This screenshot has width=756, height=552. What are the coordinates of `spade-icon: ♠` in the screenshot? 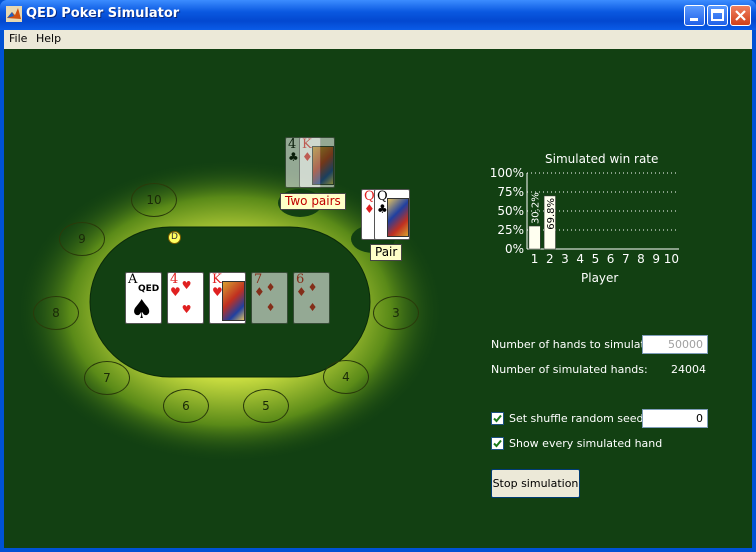 It's located at (142, 309).